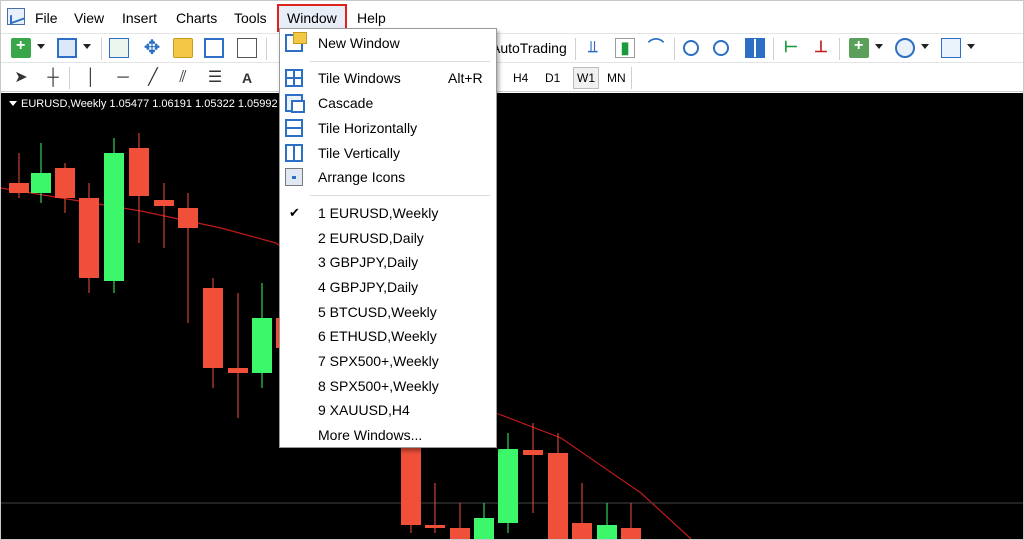 Image resolution: width=1024 pixels, height=540 pixels. I want to click on menu-item-window-2: 2 EURUSD,Daily, so click(388, 238).